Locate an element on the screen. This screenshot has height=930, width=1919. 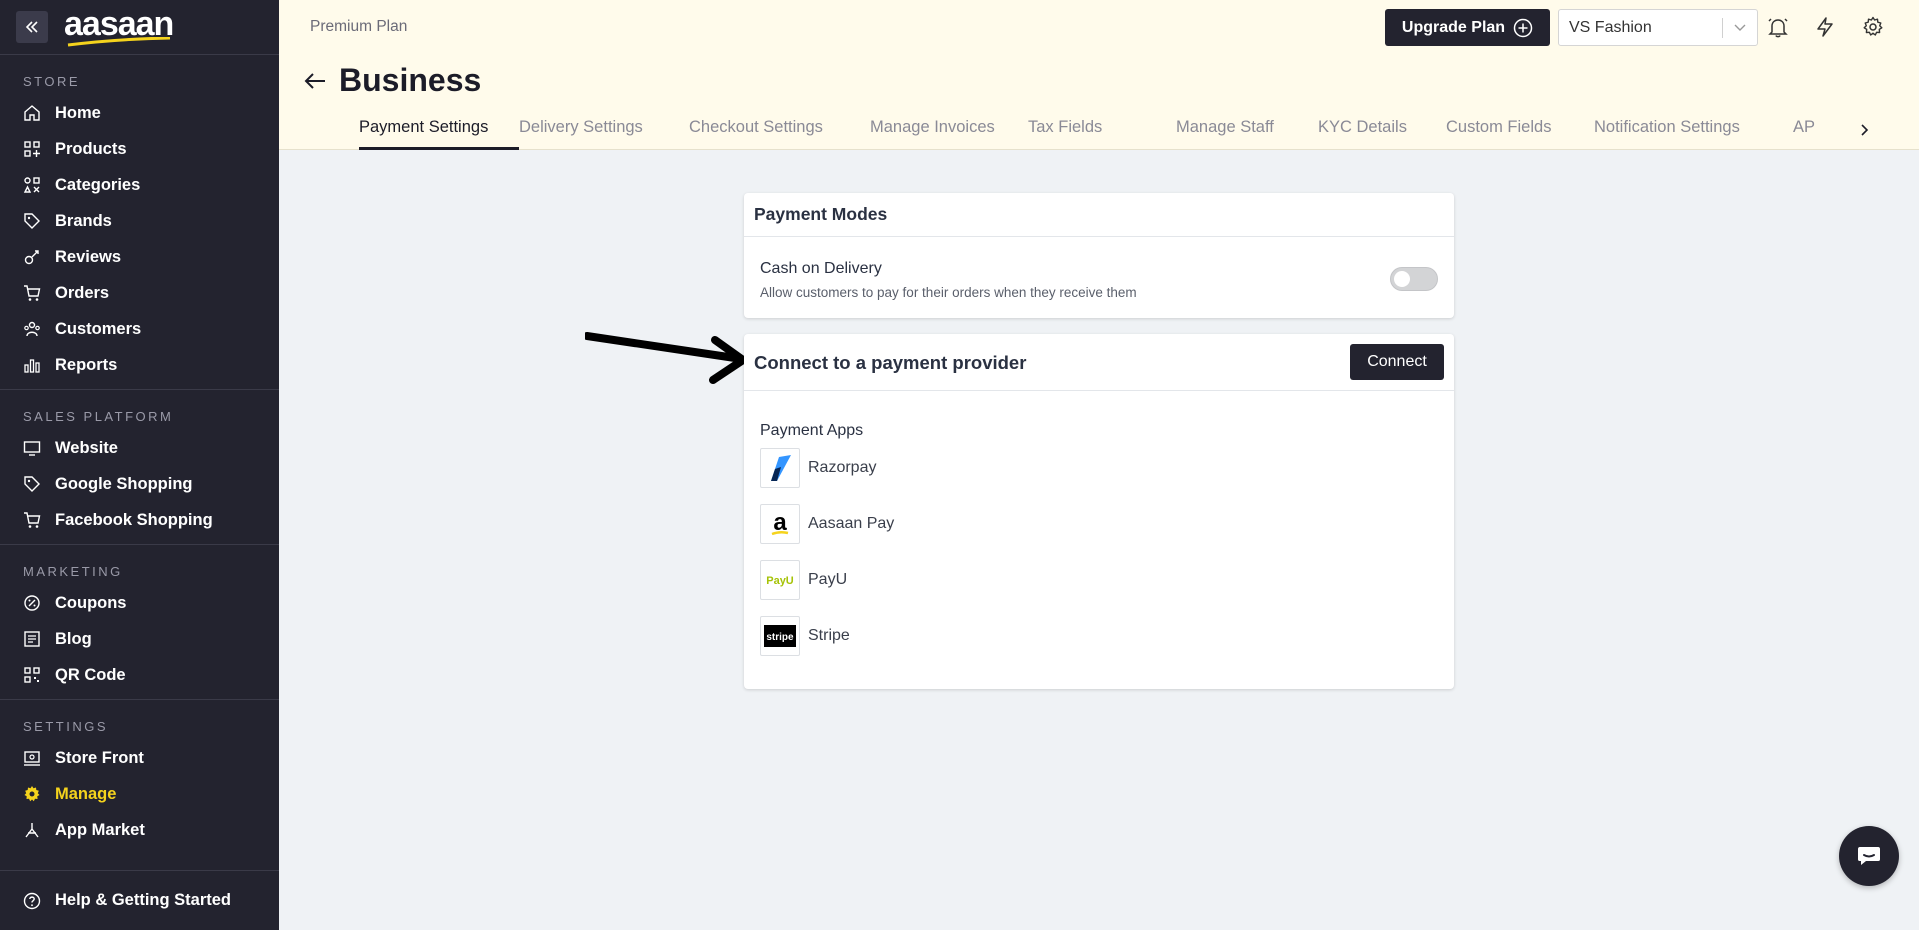
gear-icon is located at coordinates (1873, 26).